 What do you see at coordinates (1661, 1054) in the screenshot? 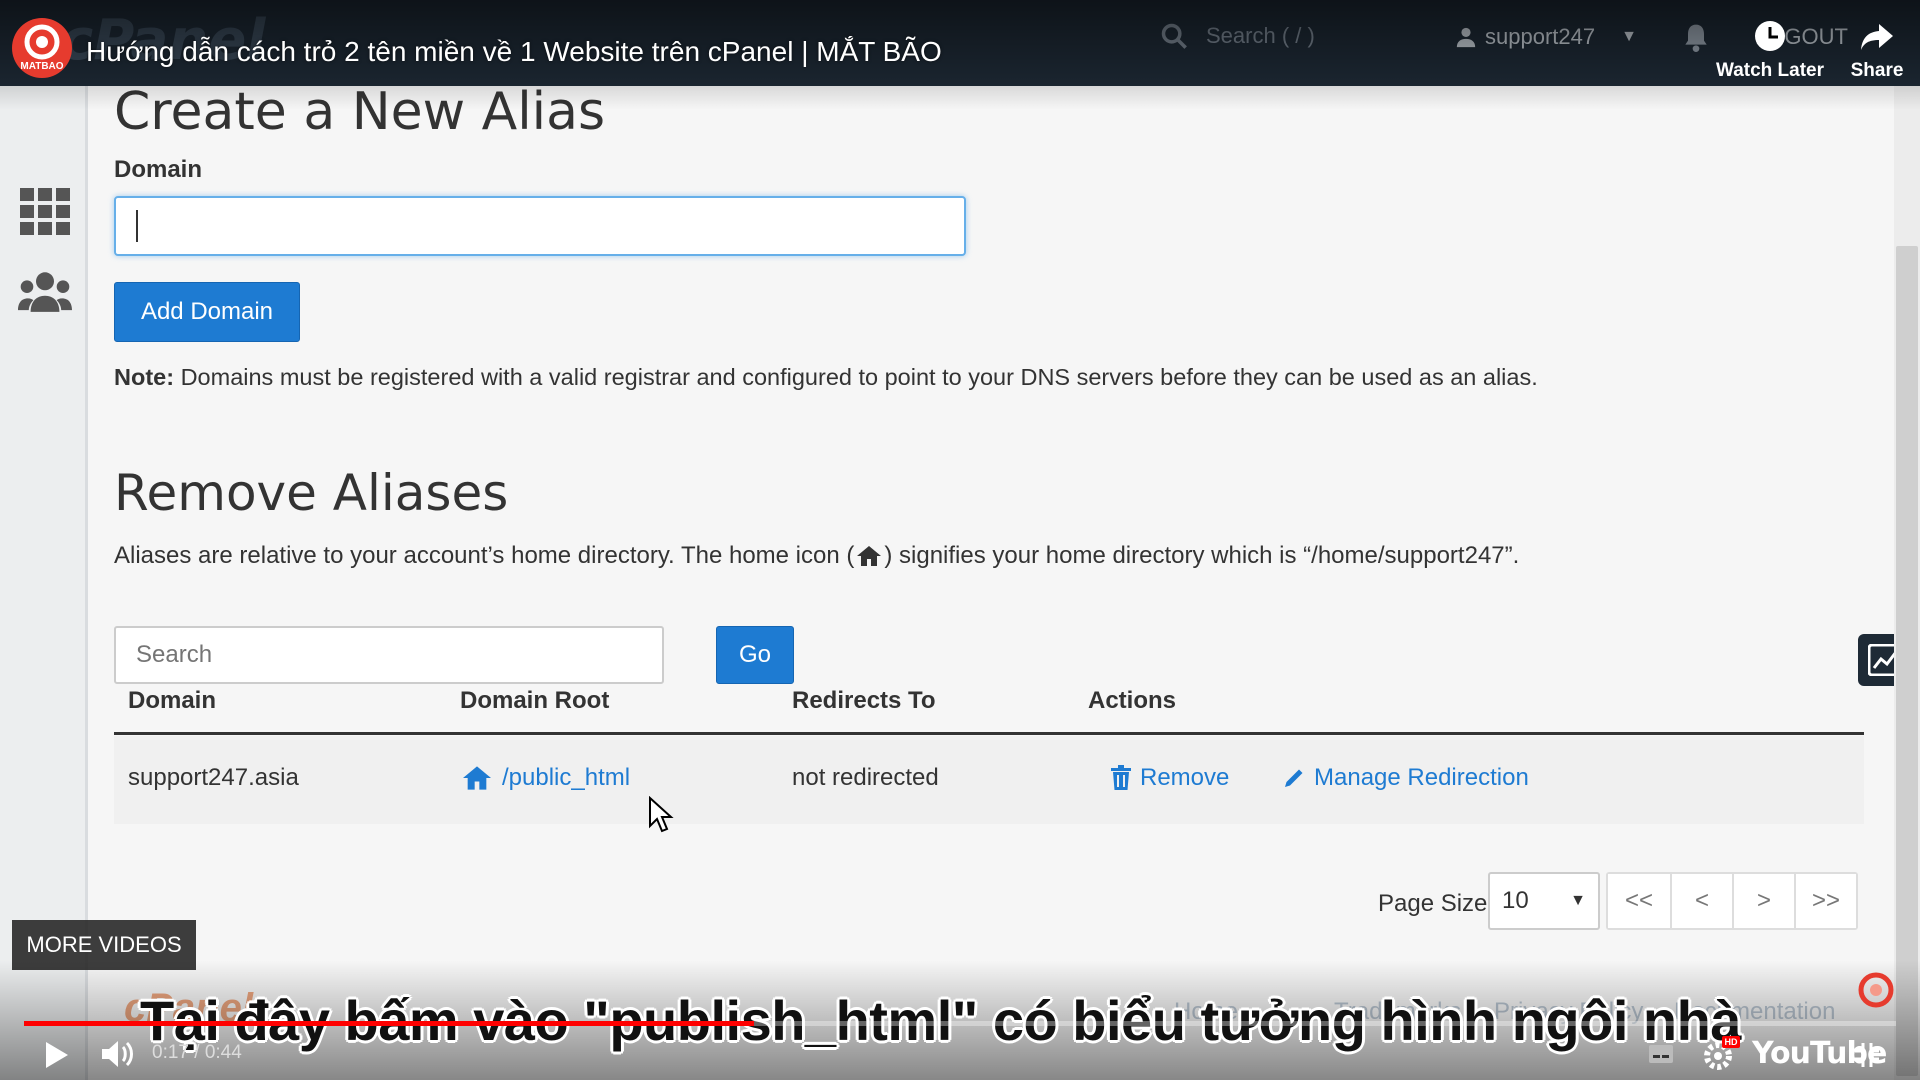
I see `subtitles-icon` at bounding box center [1661, 1054].